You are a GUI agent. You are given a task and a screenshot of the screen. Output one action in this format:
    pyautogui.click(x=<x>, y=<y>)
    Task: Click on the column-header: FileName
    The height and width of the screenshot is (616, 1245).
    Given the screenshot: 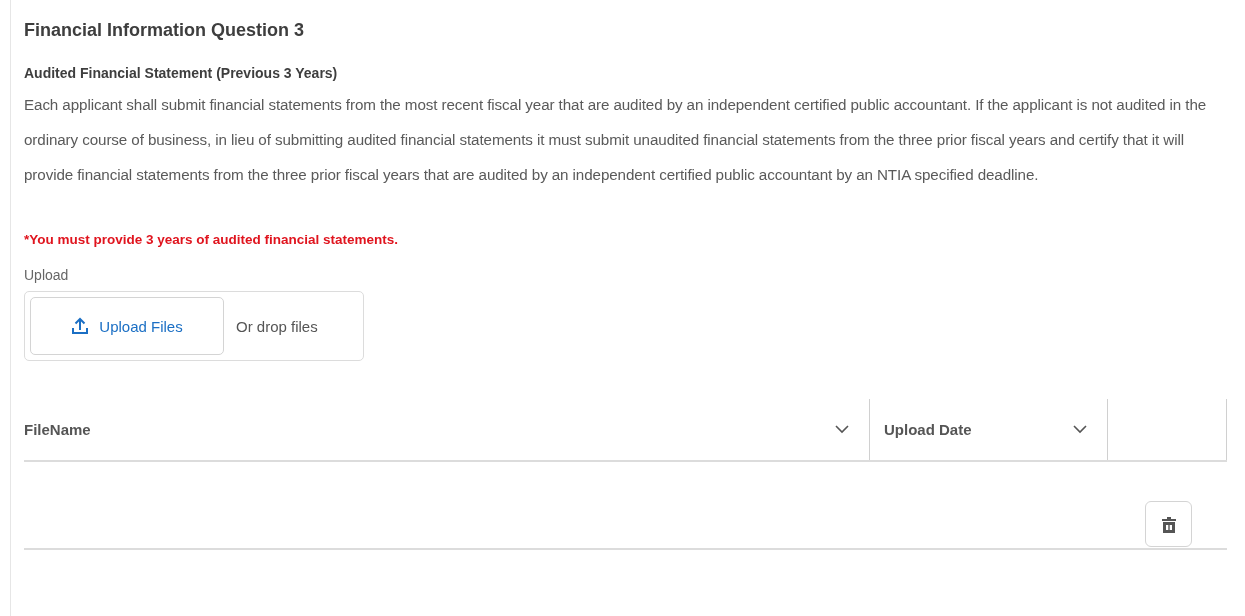 What is the action you would take?
    pyautogui.click(x=57, y=429)
    